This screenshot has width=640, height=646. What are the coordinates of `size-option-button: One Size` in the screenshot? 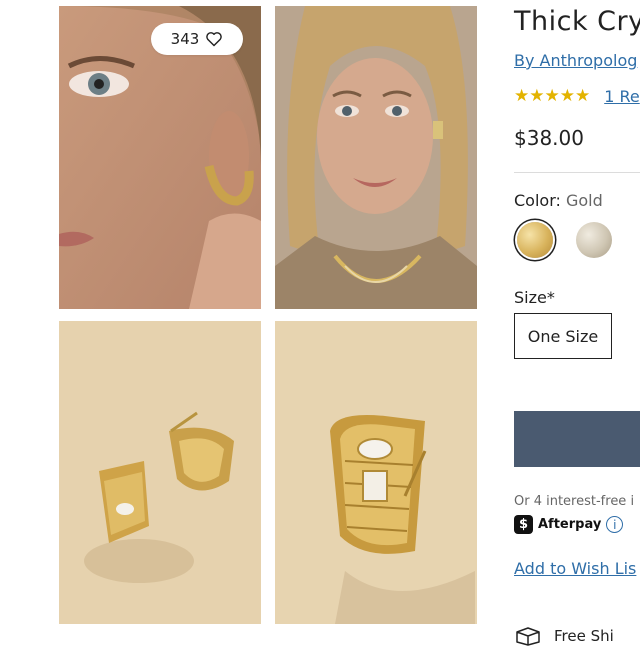 It's located at (563, 336).